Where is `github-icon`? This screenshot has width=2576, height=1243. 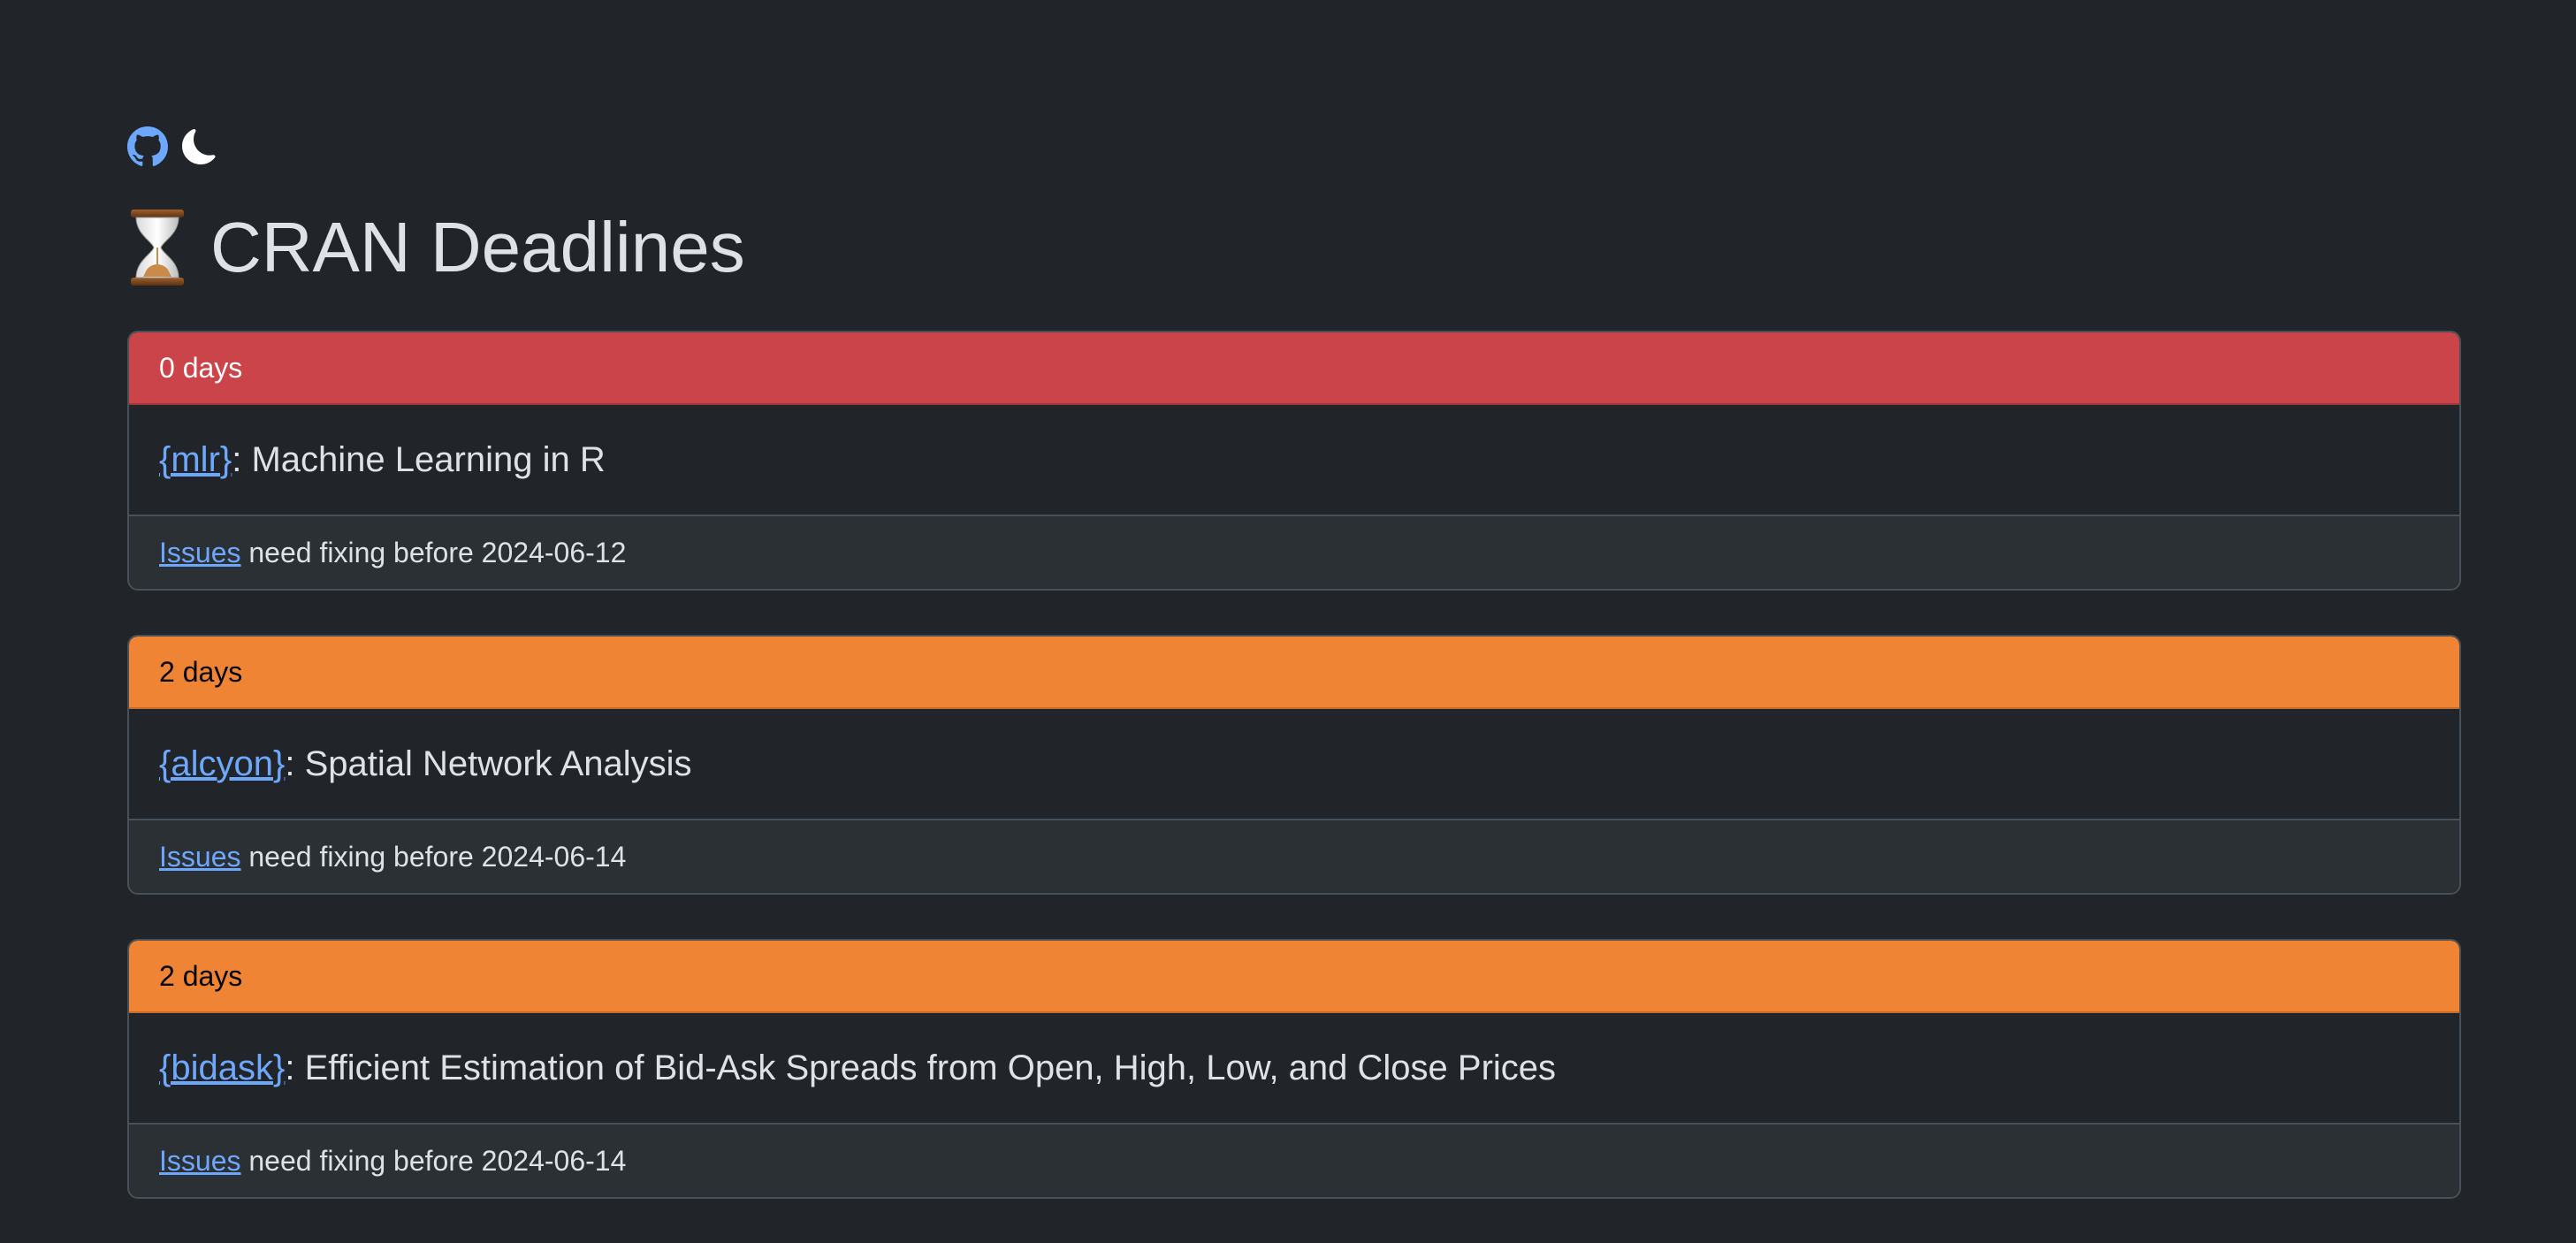 github-icon is located at coordinates (147, 146).